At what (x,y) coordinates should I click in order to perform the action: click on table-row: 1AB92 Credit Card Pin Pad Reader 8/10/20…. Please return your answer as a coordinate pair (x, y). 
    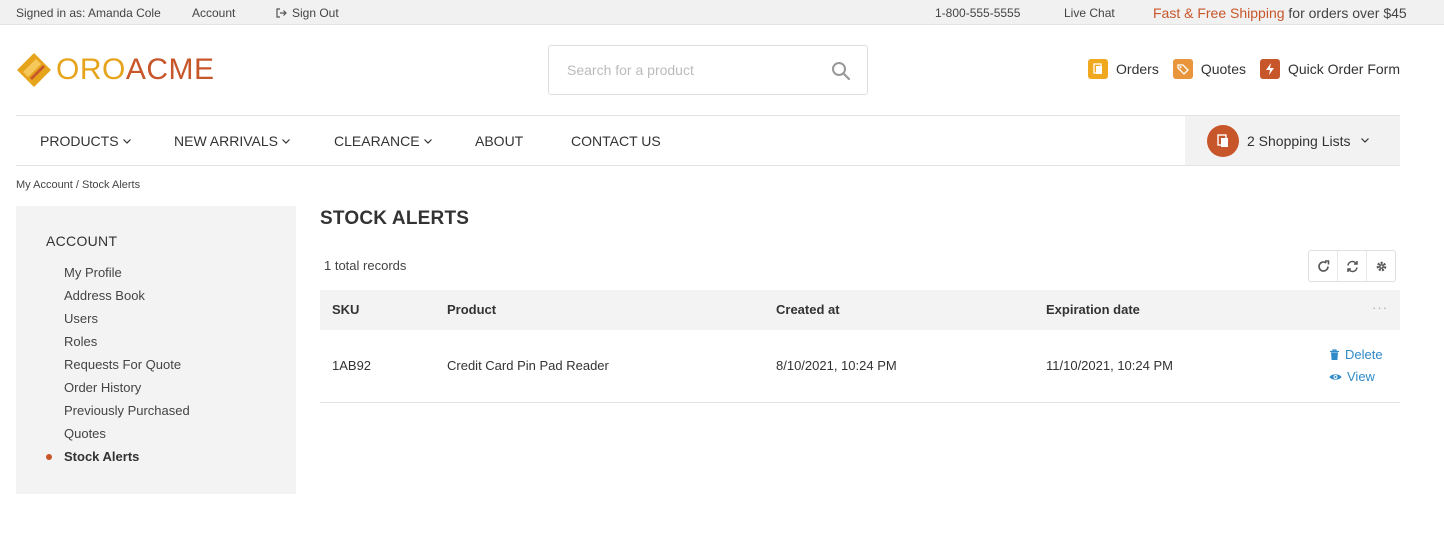
    Looking at the image, I should click on (860, 366).